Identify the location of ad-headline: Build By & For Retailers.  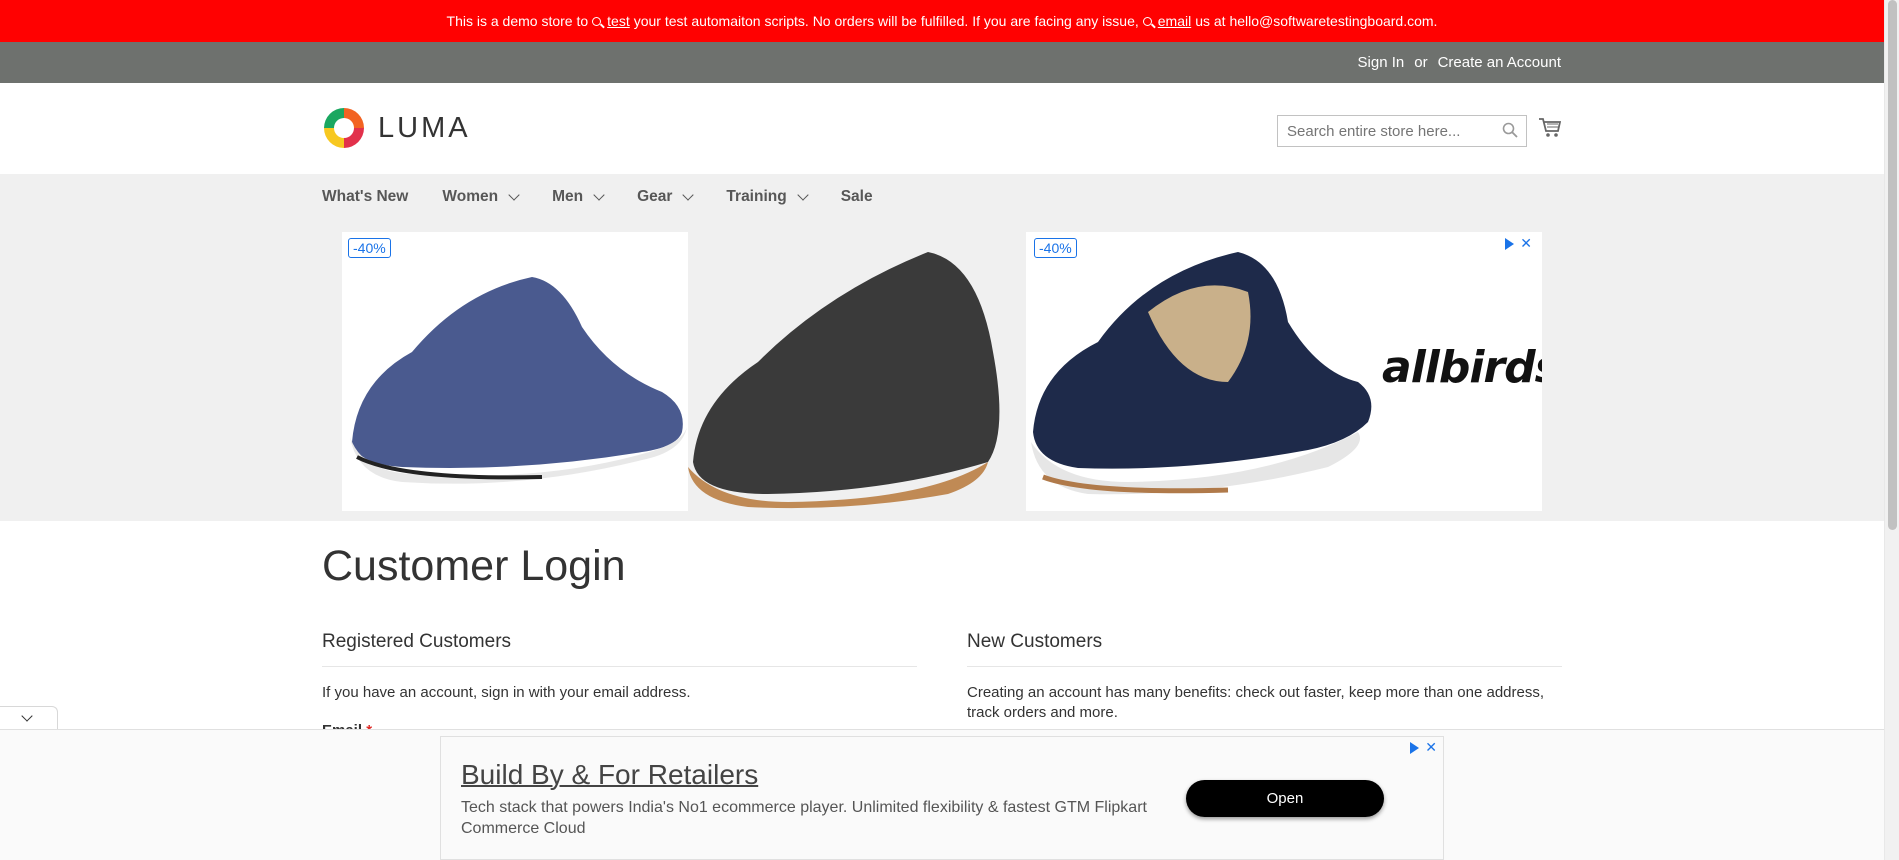
(609, 775).